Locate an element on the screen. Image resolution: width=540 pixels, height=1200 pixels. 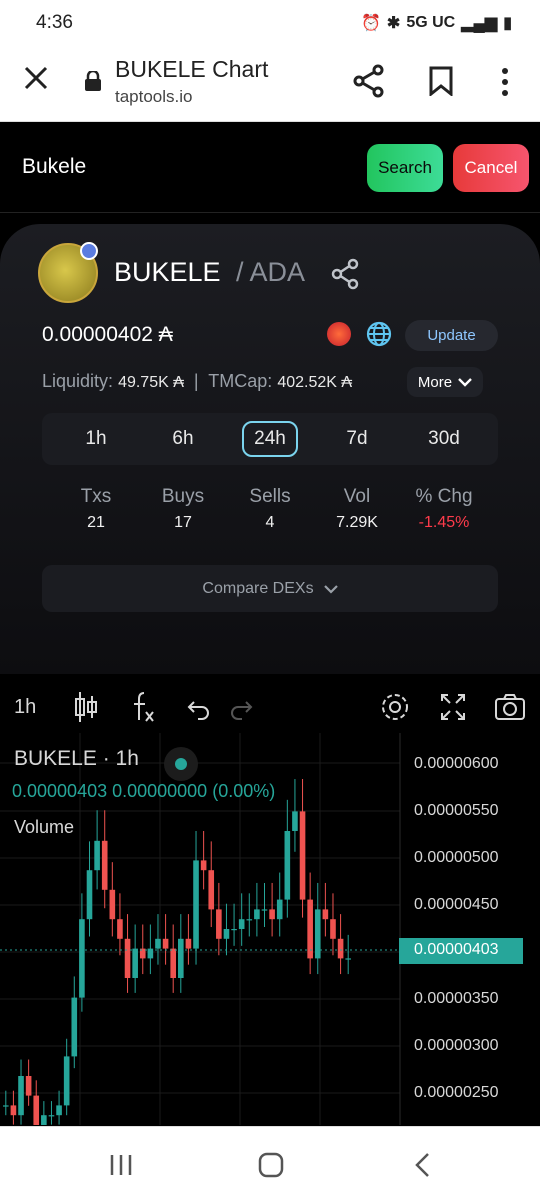
verified-badge-icon is located at coordinates (89, 251).